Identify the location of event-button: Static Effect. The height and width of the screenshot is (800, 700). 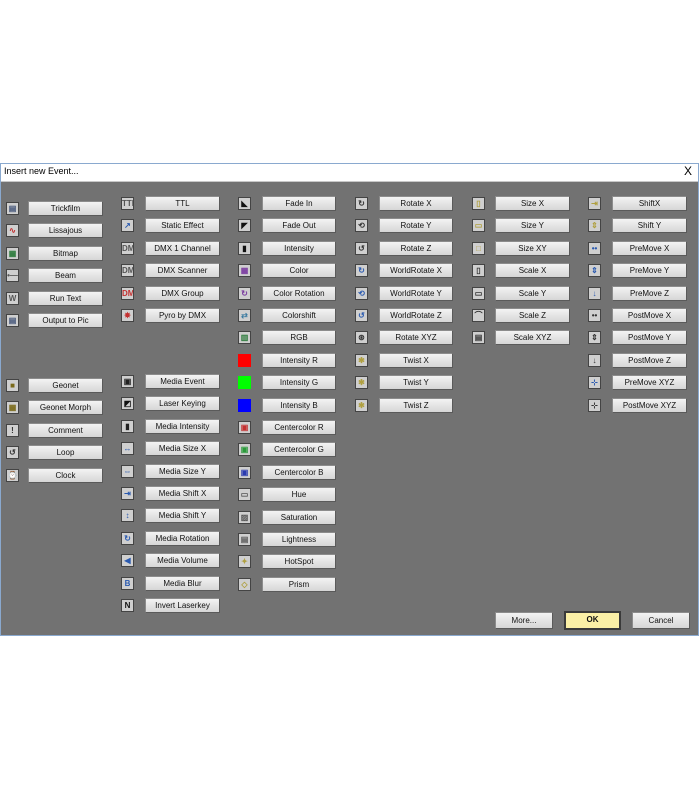
(182, 225).